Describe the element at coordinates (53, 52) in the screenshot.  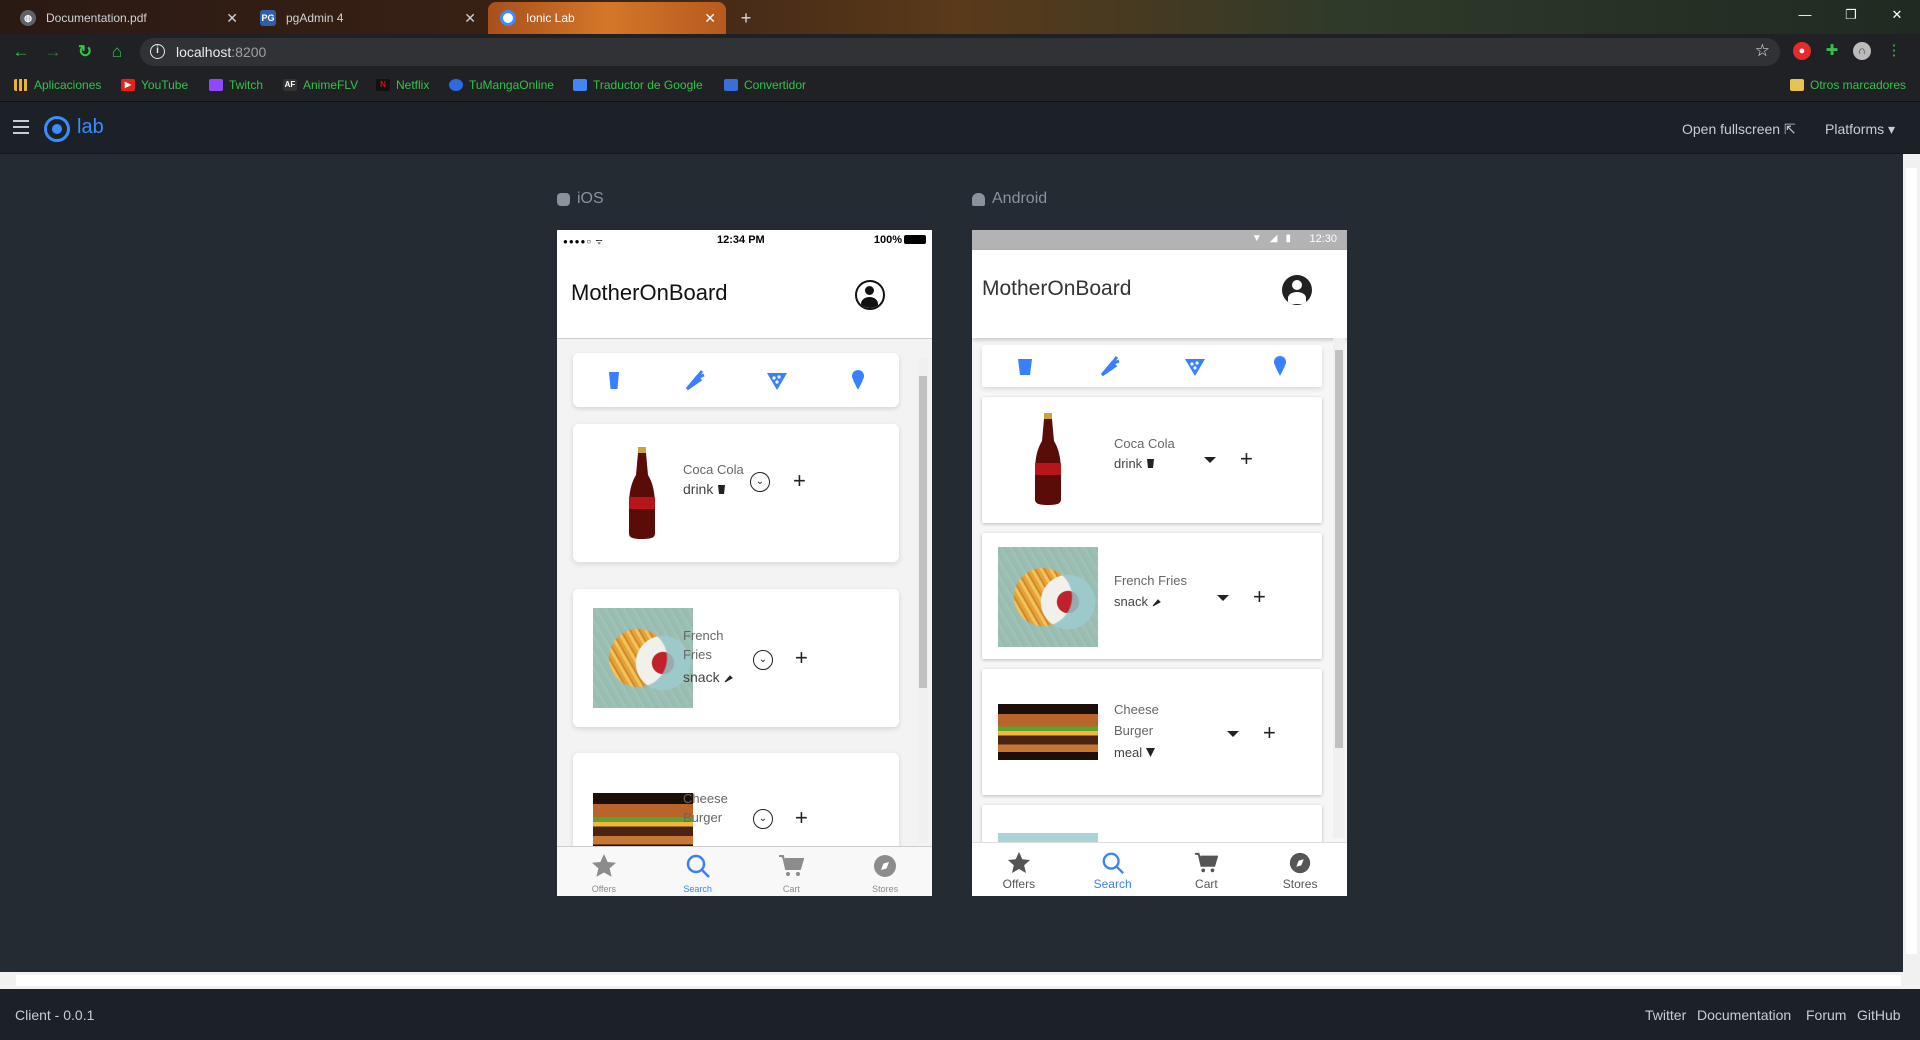
I see `forward-button: →` at that location.